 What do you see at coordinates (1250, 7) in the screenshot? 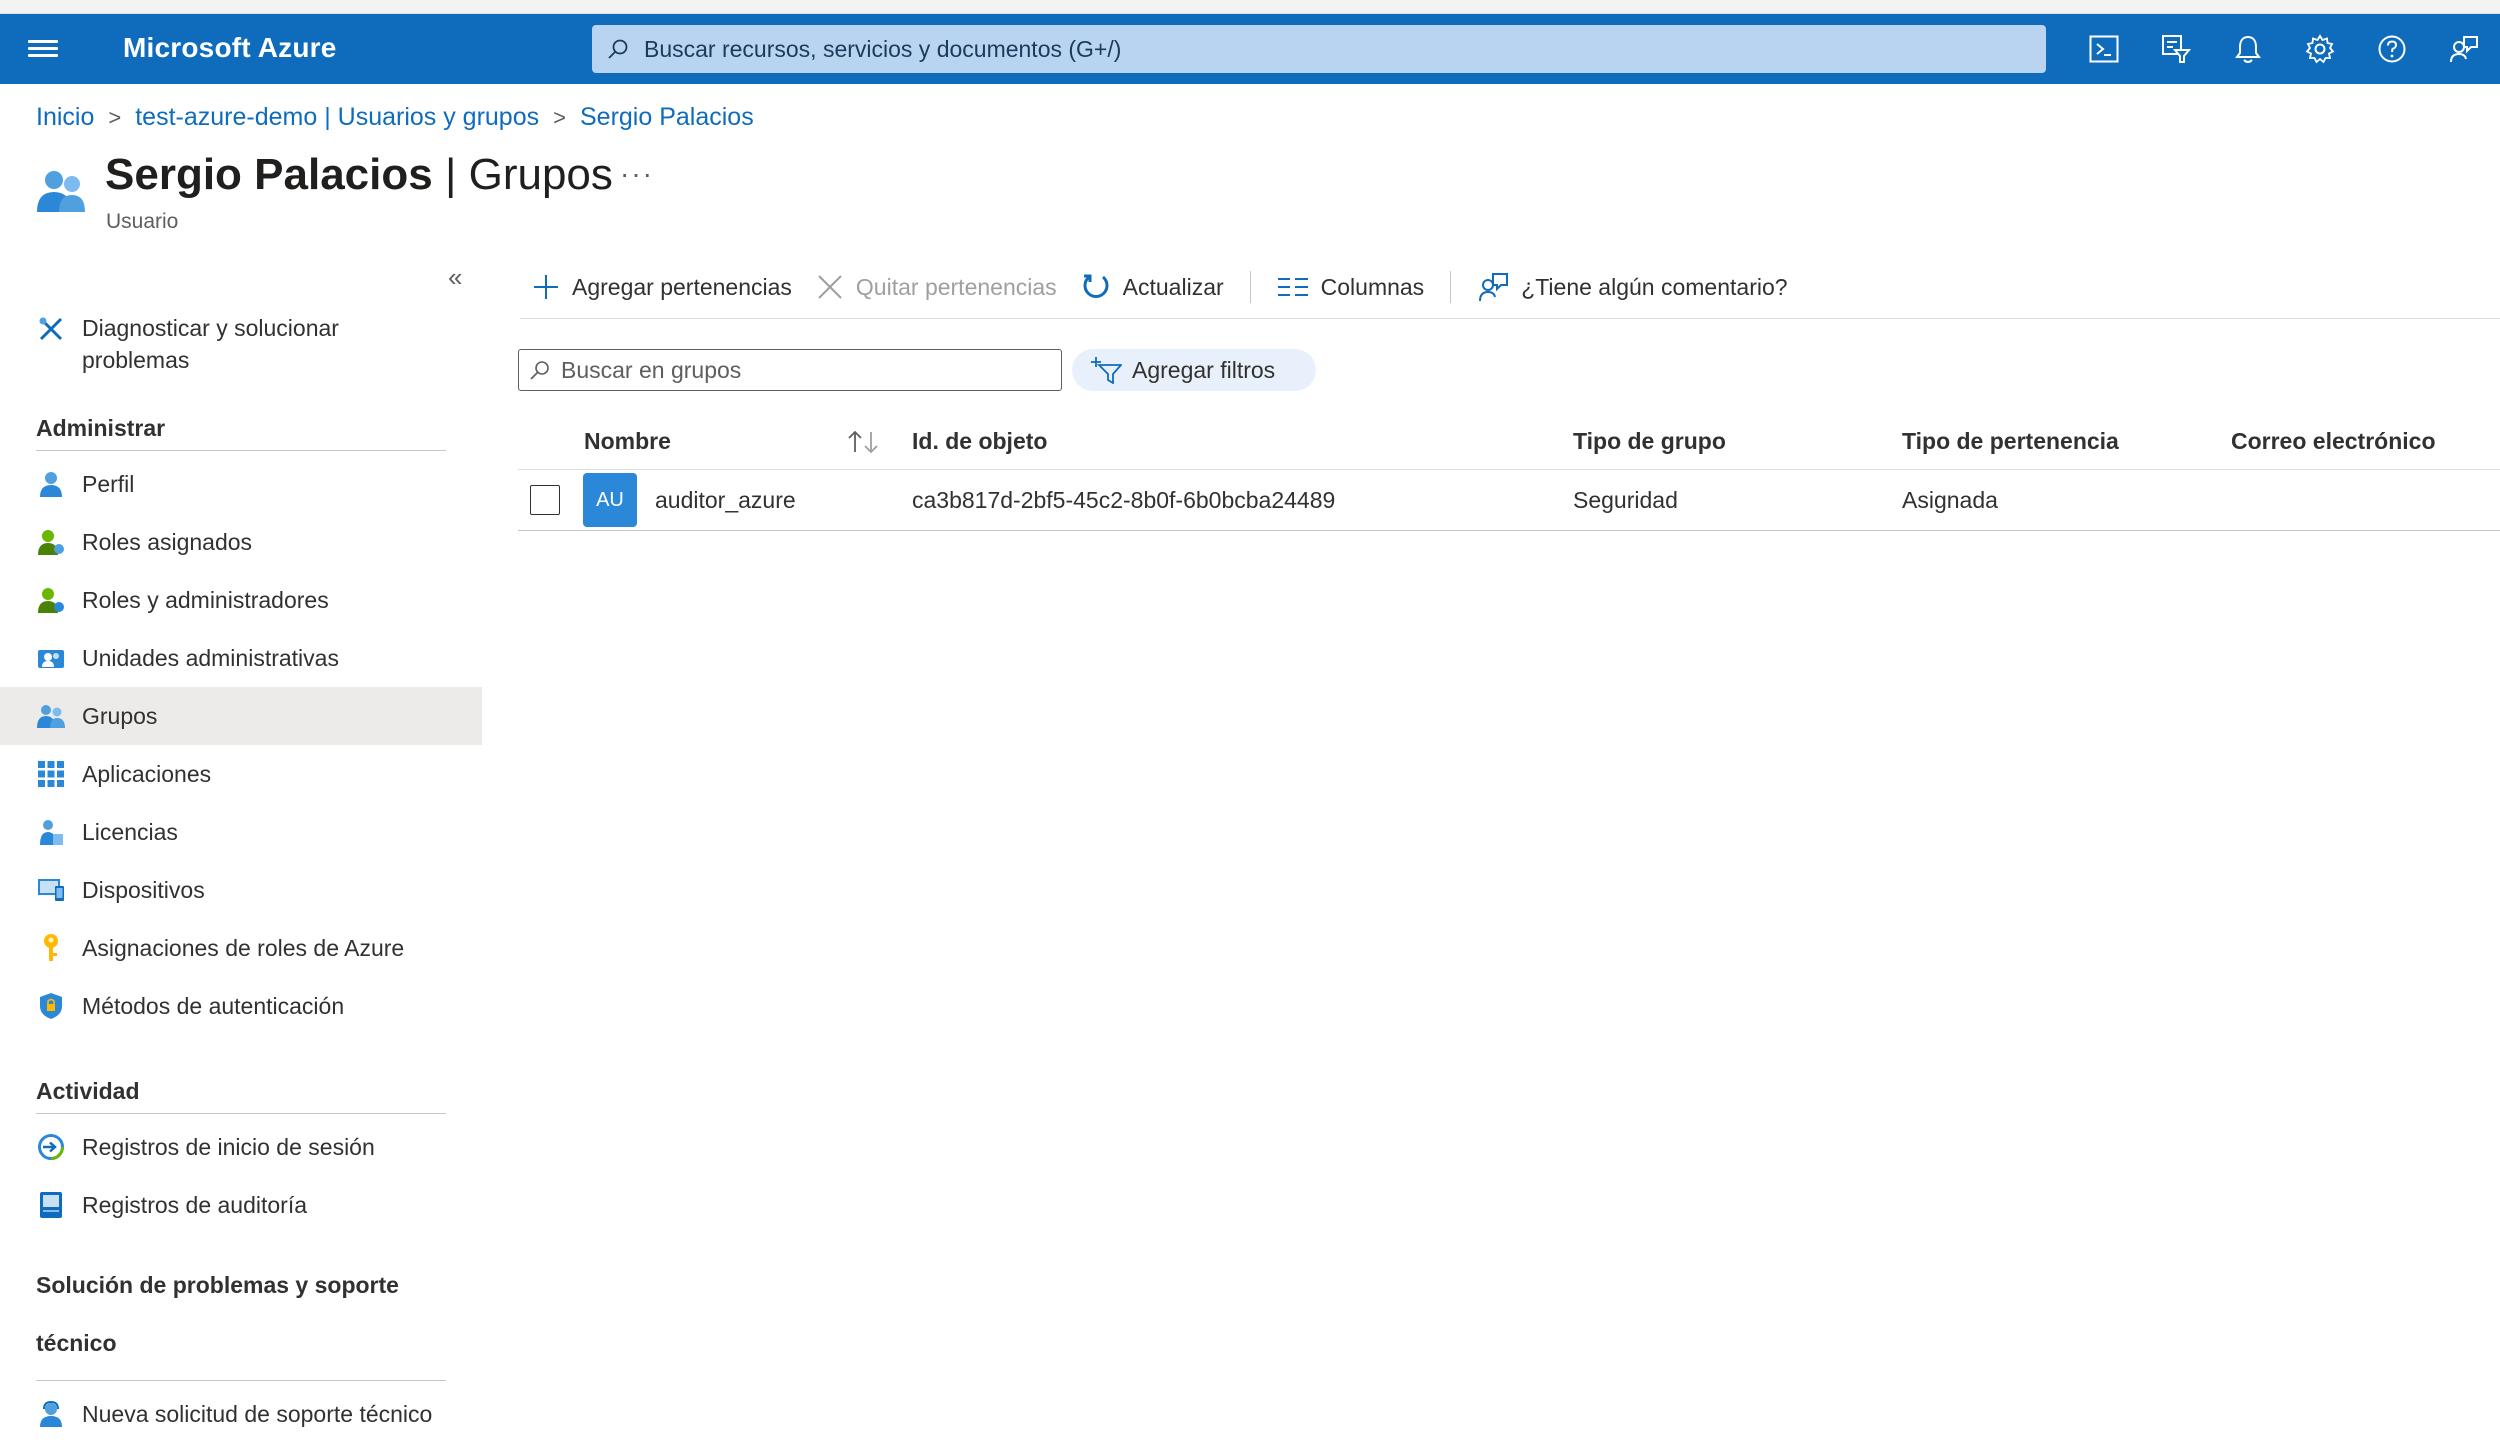
I see `browser-top-strip` at bounding box center [1250, 7].